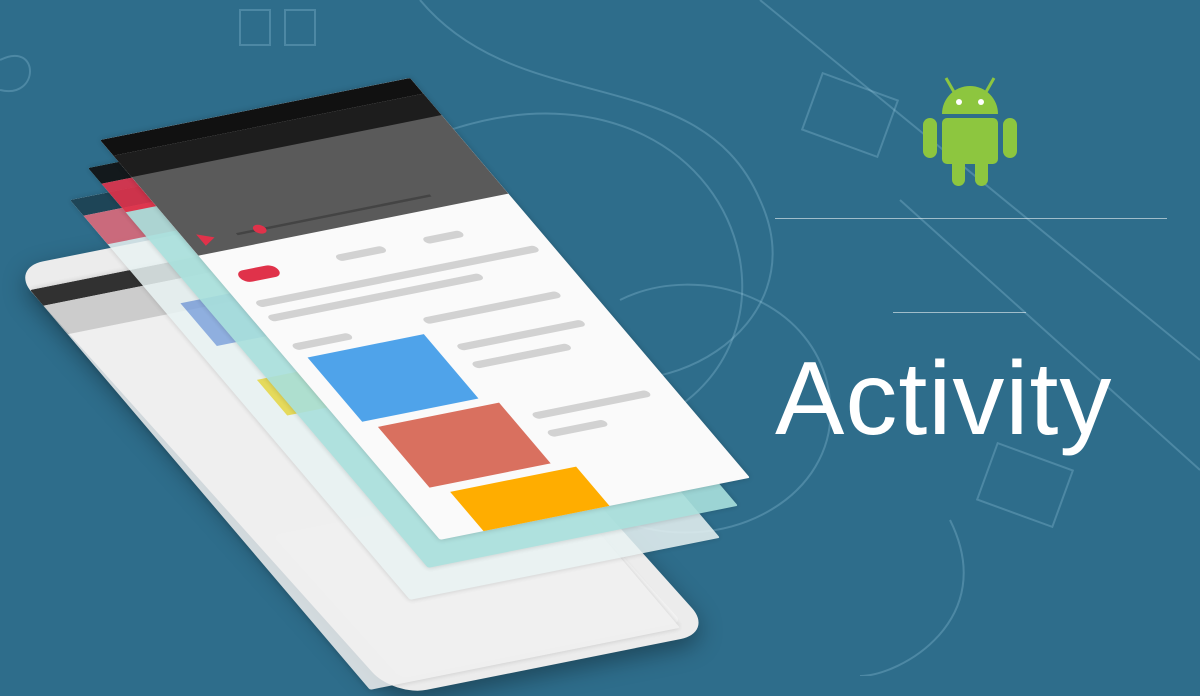 This screenshot has width=1200, height=696. Describe the element at coordinates (260, 229) in the screenshot. I see `seek-handle` at that location.